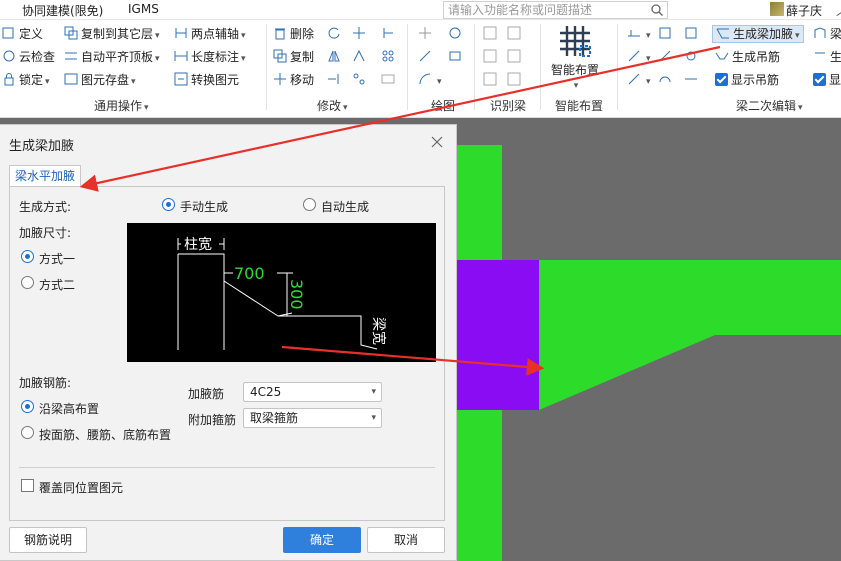 This screenshot has width=841, height=561. What do you see at coordinates (345, 206) in the screenshot?
I see `auto-label: 自动生成` at bounding box center [345, 206].